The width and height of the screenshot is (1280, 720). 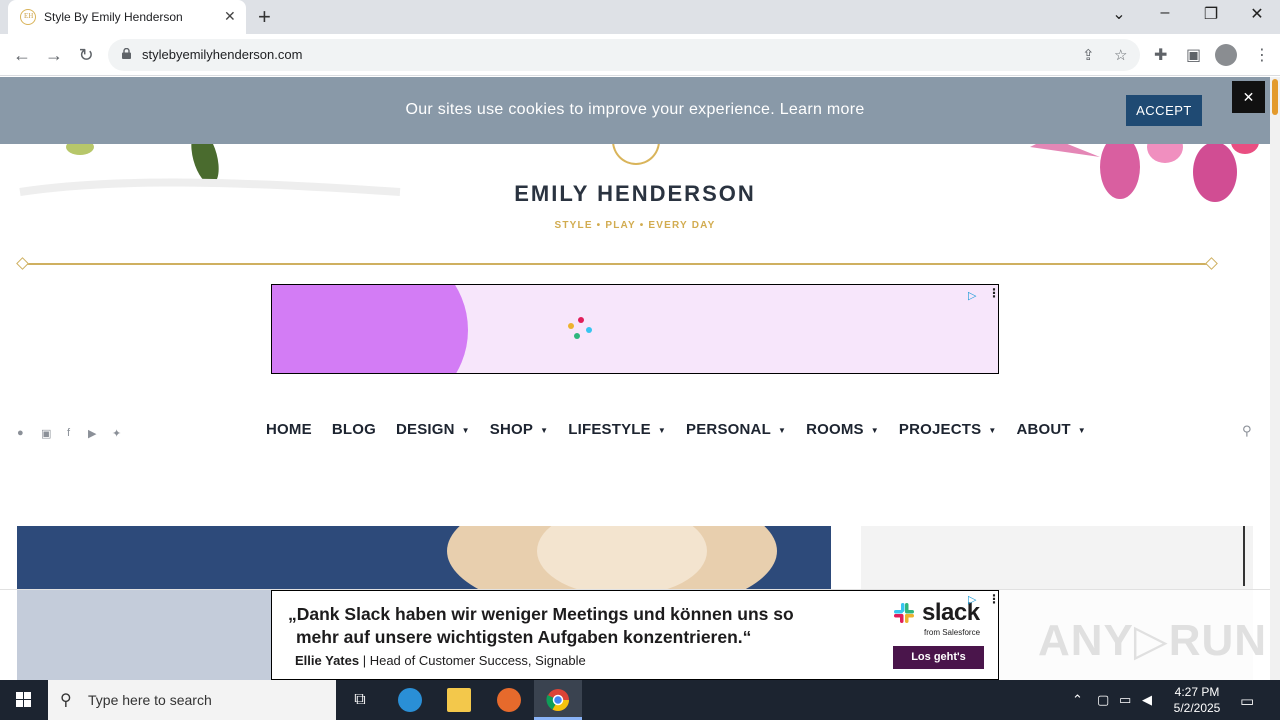 I want to click on nav-item-projects: PROJECTS ▼, so click(x=948, y=431).